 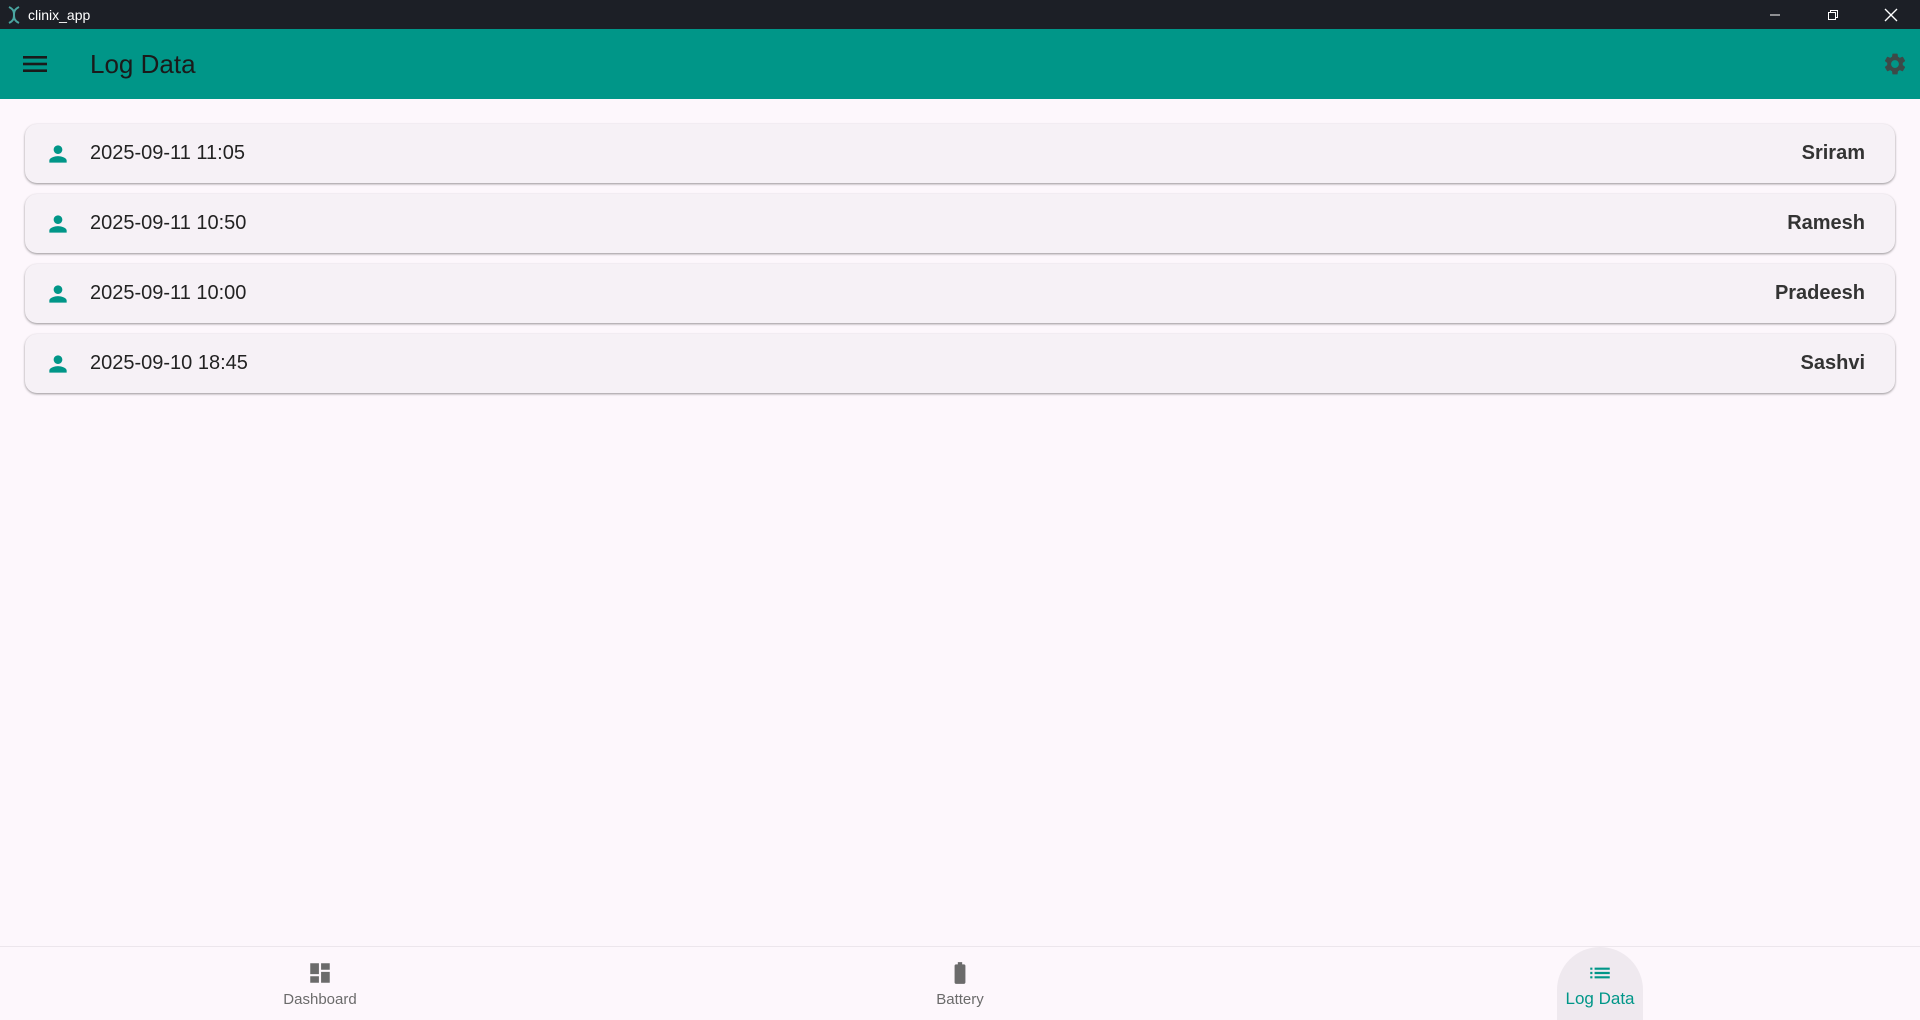 What do you see at coordinates (960, 363) in the screenshot?
I see `log-entry: 2025-09-10 18:45 Sashvi` at bounding box center [960, 363].